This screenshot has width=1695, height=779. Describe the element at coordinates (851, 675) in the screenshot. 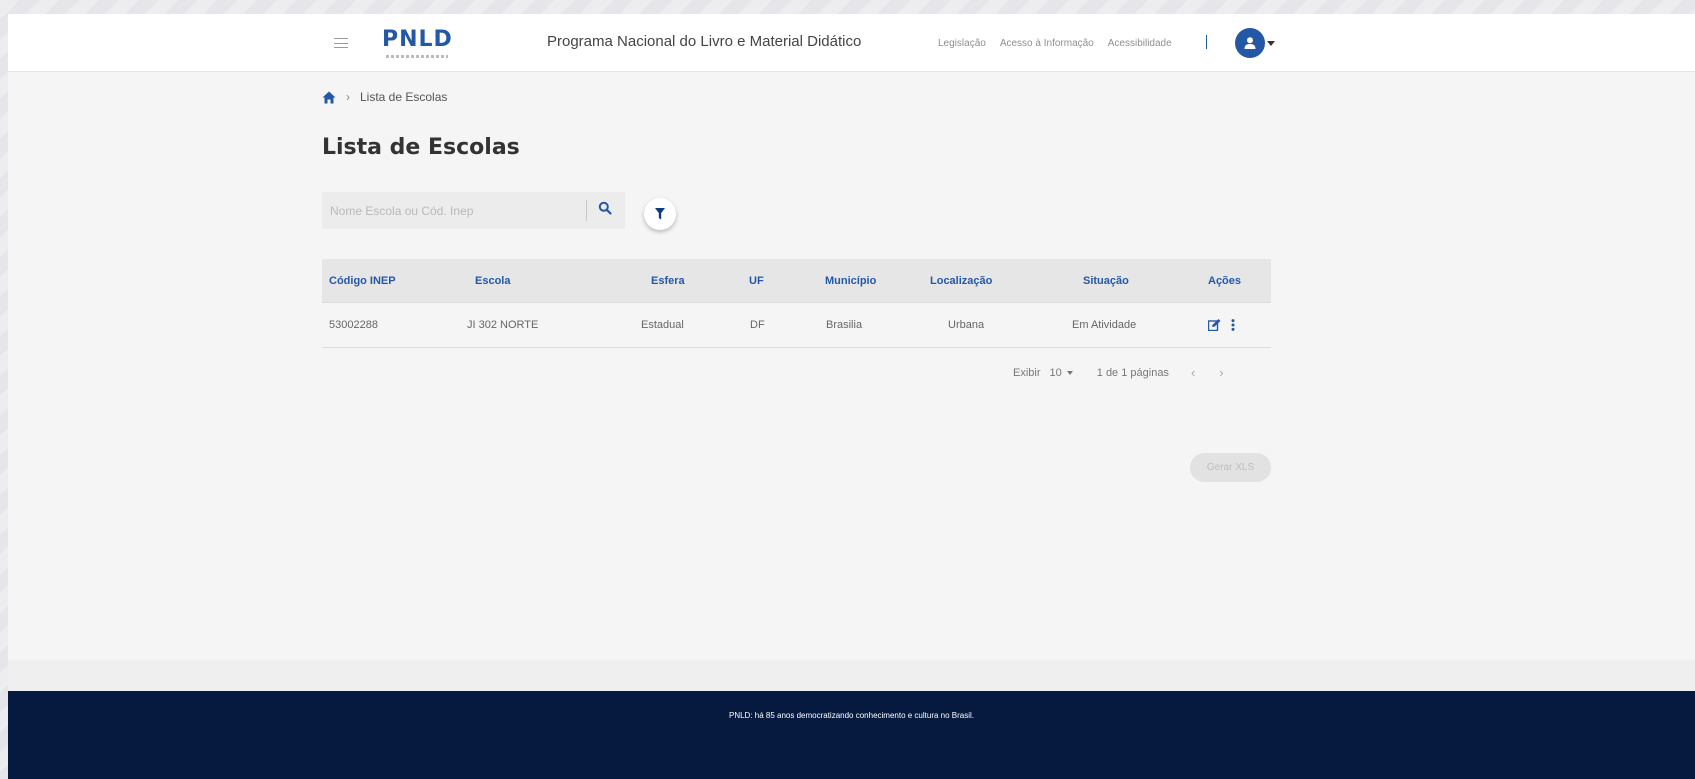

I see `footer-spacer` at that location.